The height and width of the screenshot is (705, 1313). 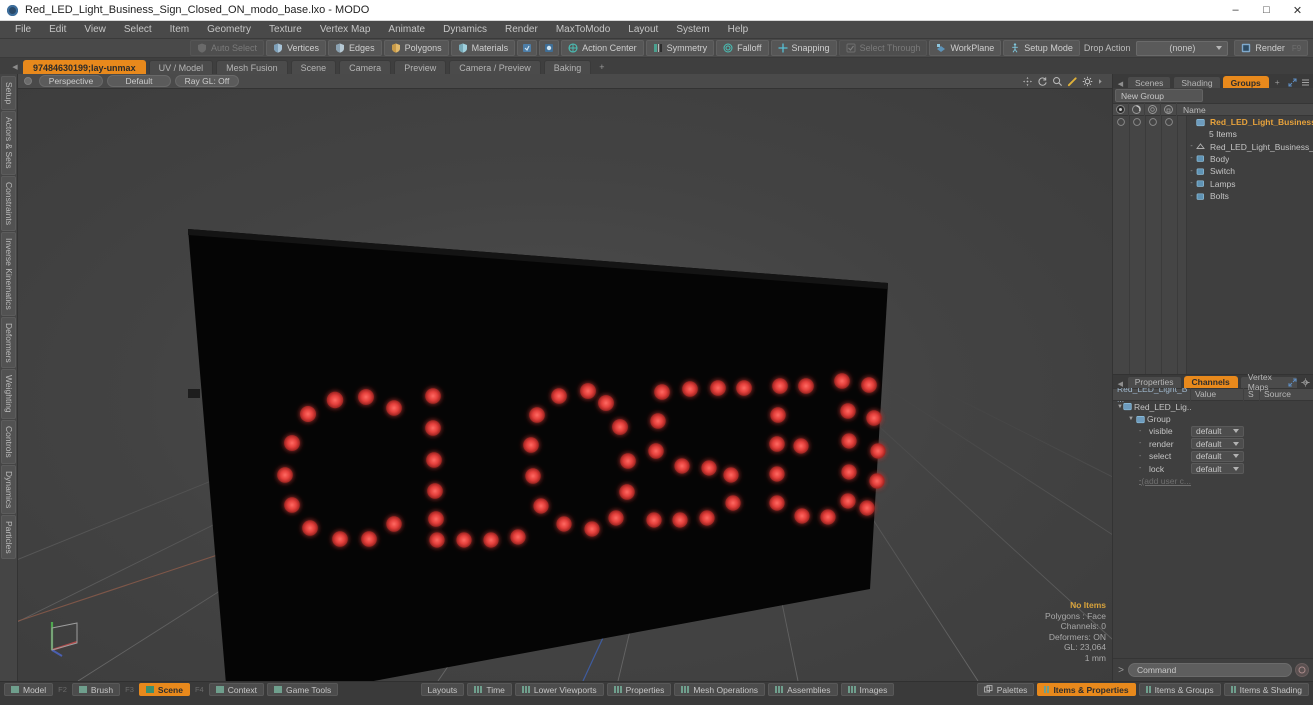 I want to click on panel-toggle-properties: Properties, so click(x=639, y=689).